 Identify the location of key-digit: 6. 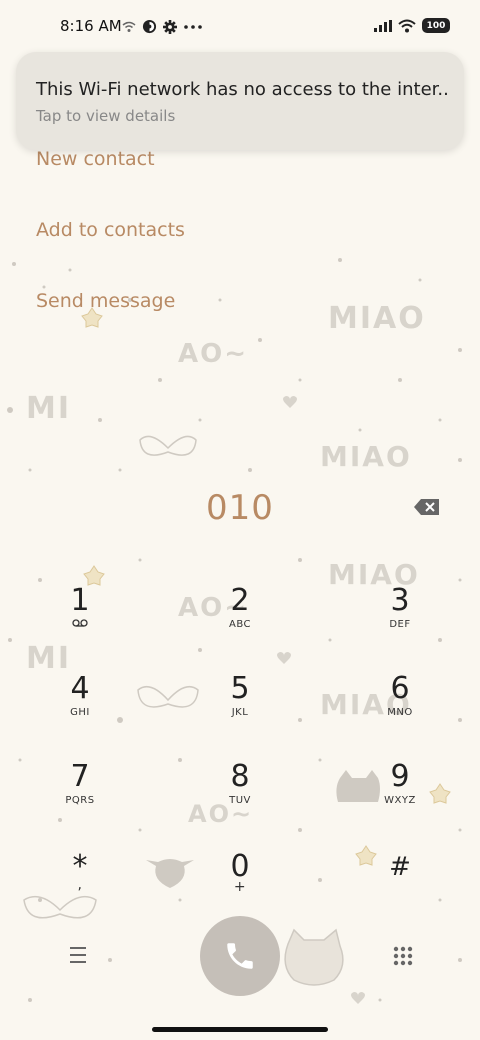
(400, 688).